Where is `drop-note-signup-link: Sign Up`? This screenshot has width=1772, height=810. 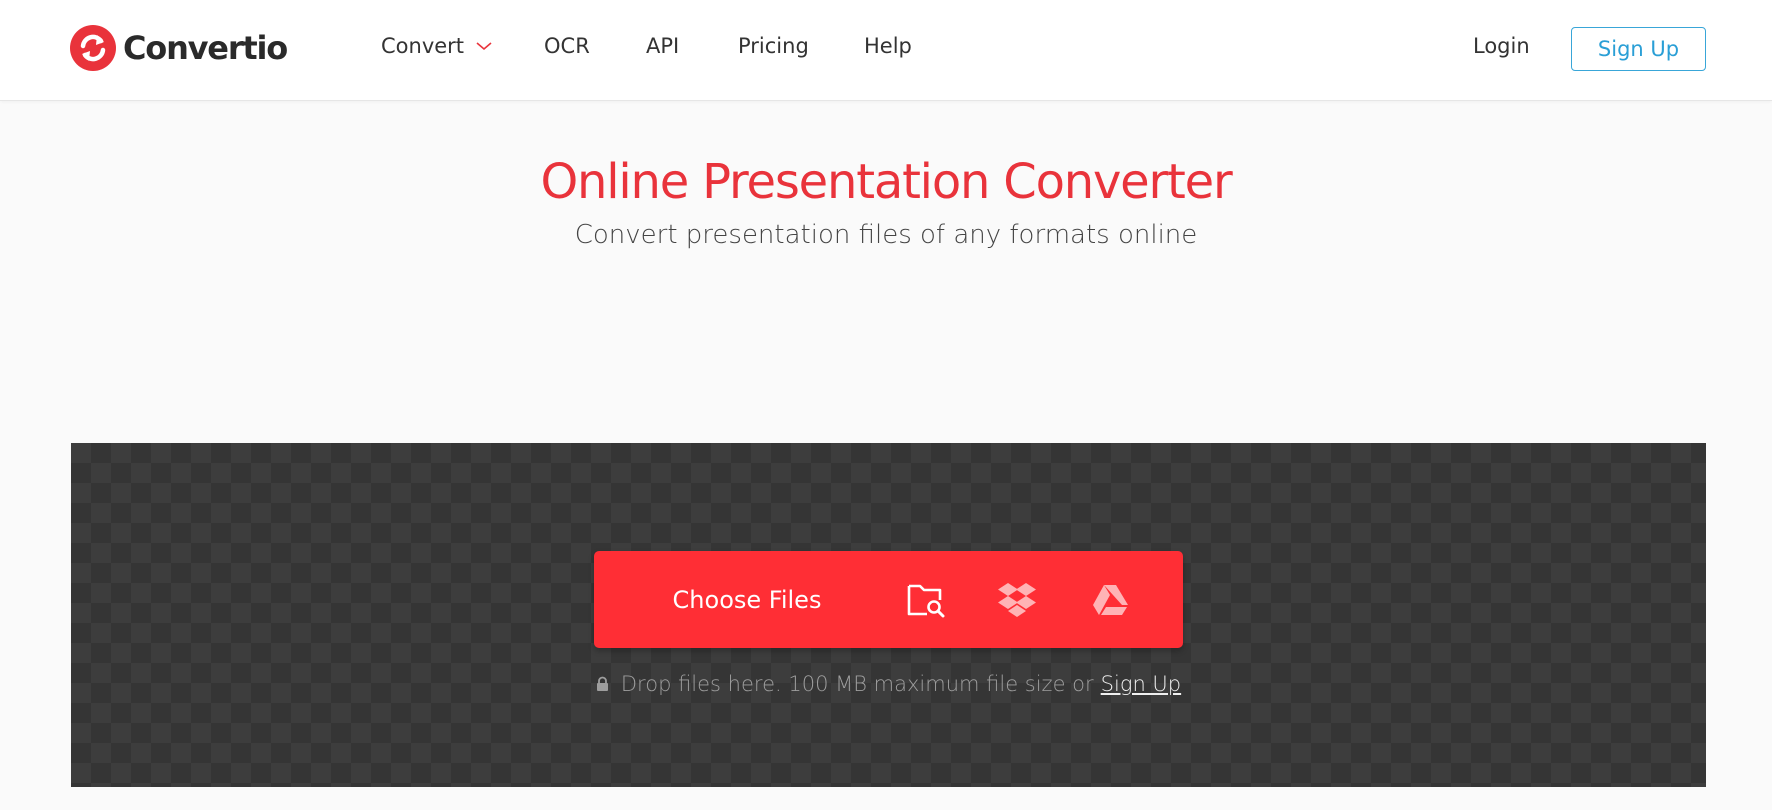 drop-note-signup-link: Sign Up is located at coordinates (1141, 684).